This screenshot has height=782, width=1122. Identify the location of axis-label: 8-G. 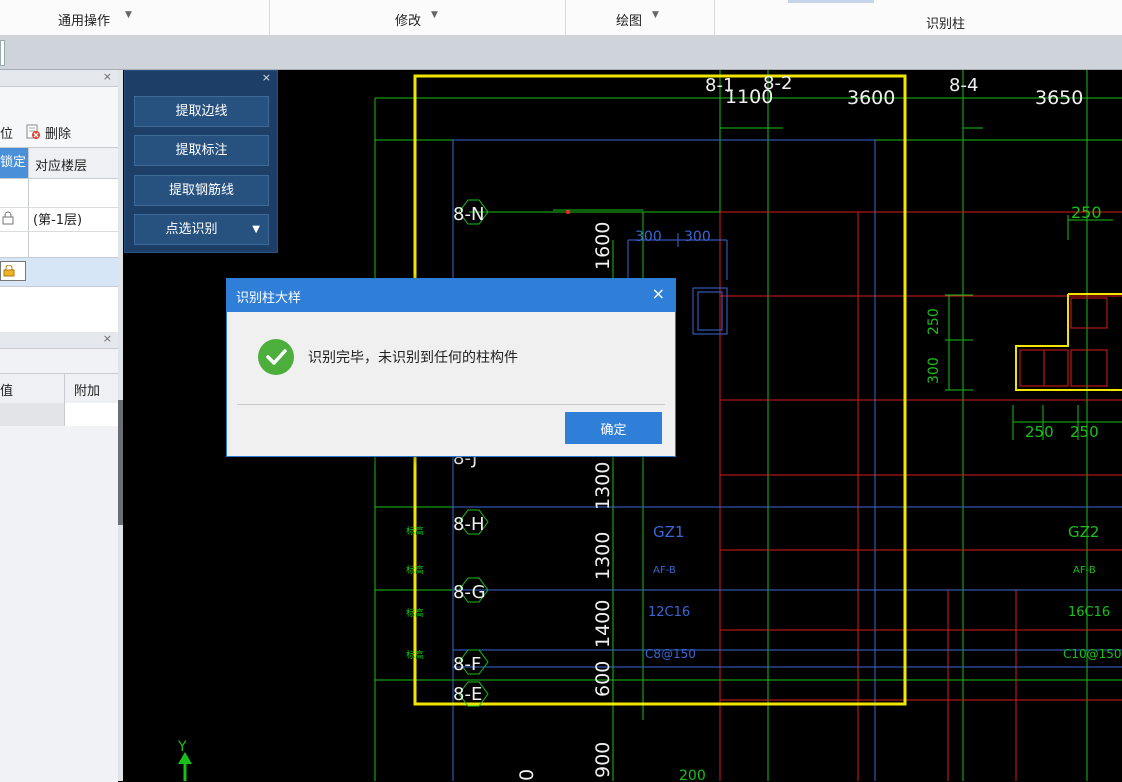
(469, 592).